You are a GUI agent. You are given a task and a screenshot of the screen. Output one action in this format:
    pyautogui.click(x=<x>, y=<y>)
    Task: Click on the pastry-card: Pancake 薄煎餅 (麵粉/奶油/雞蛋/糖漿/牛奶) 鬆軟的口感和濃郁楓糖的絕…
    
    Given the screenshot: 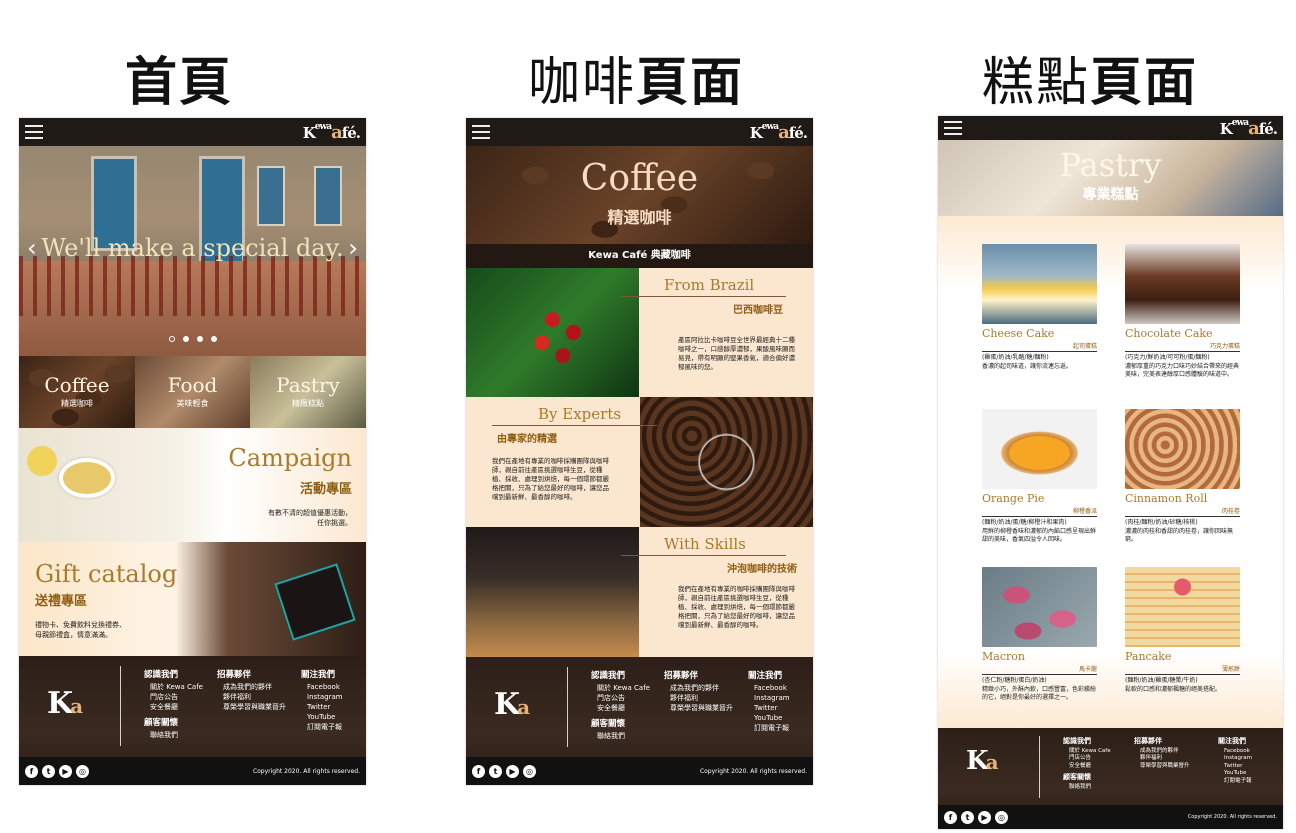 What is the action you would take?
    pyautogui.click(x=1182, y=630)
    